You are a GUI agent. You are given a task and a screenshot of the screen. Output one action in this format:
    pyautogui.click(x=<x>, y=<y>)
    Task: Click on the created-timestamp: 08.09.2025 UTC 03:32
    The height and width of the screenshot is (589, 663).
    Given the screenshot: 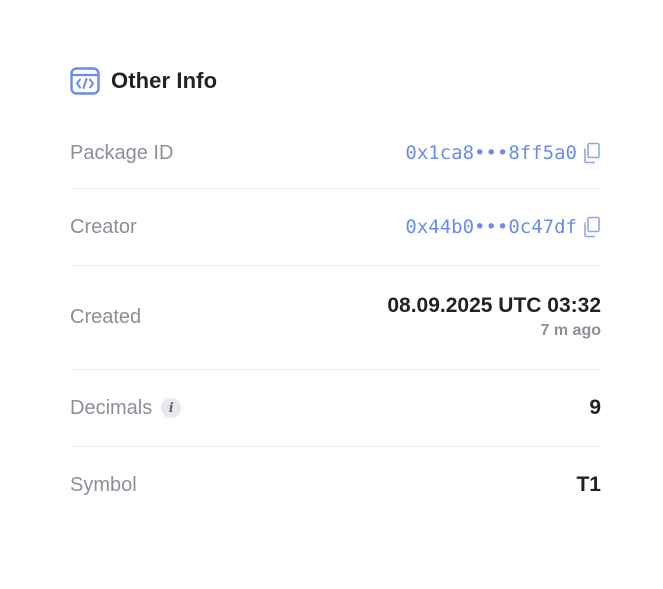 What is the action you would take?
    pyautogui.click(x=494, y=305)
    